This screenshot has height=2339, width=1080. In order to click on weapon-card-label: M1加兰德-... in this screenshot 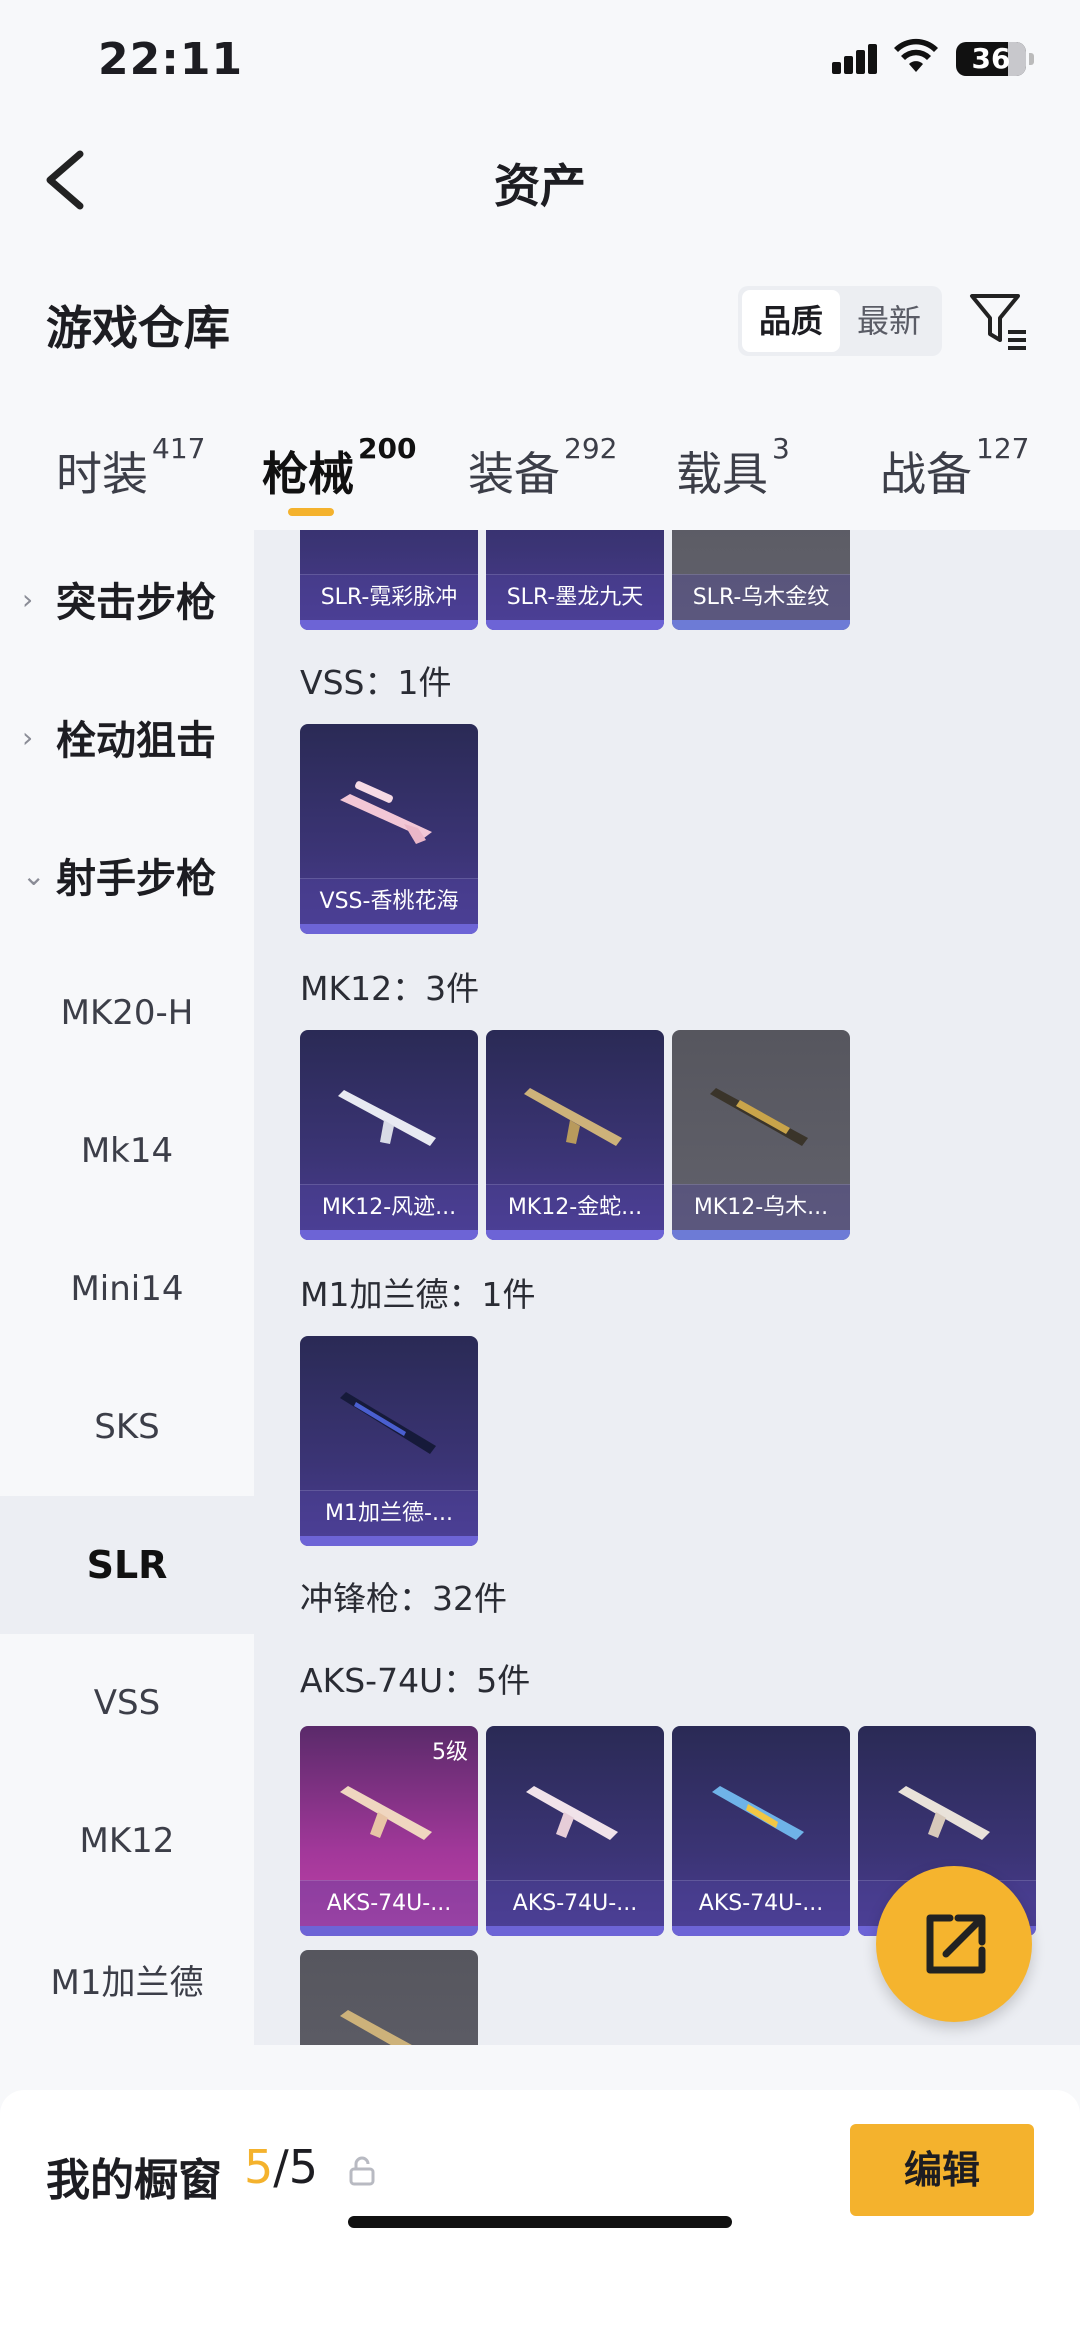, I will do `click(389, 1513)`.